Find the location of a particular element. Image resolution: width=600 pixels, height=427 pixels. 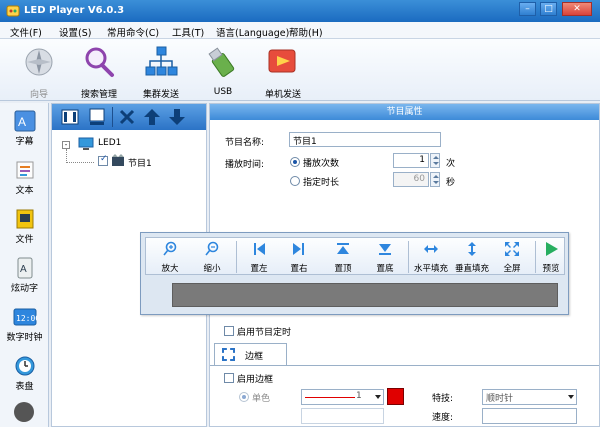

program-name-input: 节目1 is located at coordinates (365, 139).